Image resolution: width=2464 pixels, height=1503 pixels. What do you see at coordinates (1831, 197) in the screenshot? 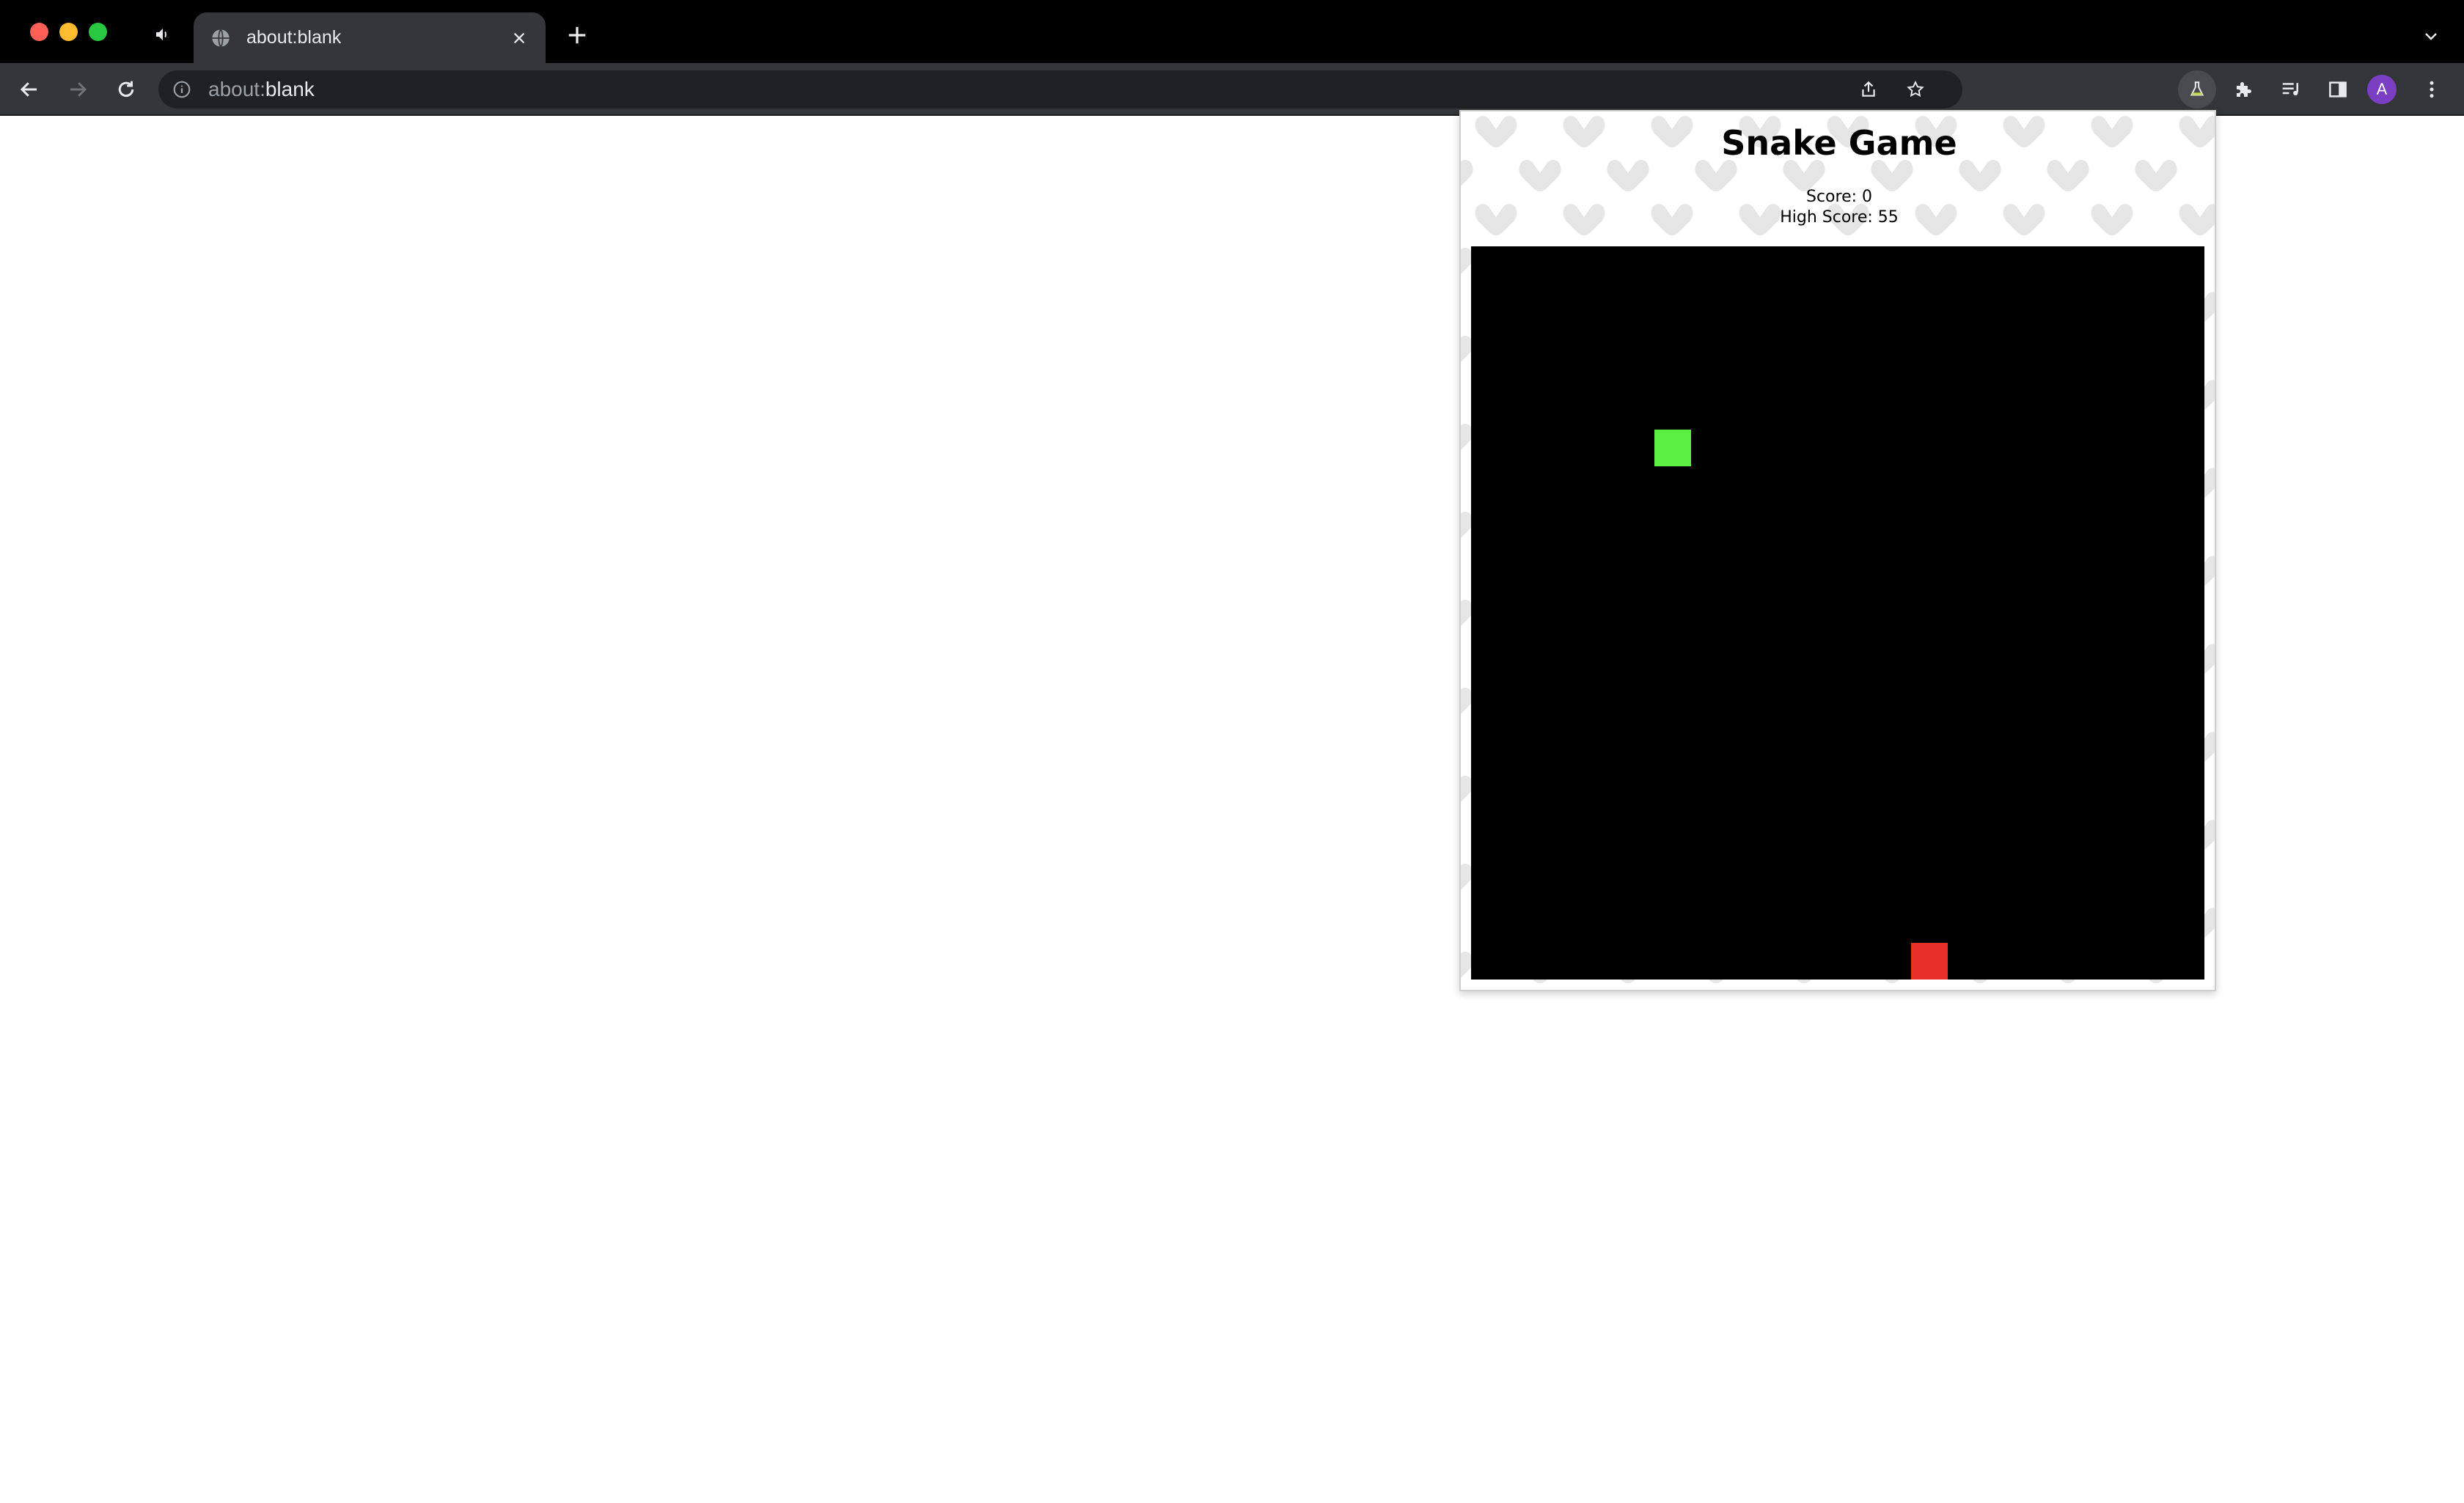
I see `score-label: Score:` at bounding box center [1831, 197].